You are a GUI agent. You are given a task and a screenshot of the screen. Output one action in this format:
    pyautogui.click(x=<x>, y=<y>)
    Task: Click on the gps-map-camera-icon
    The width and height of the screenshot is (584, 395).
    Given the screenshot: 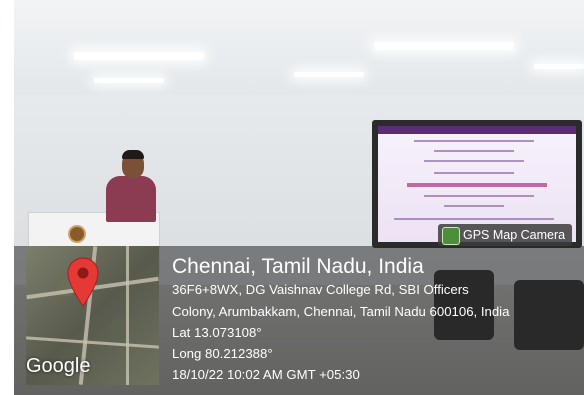 What is the action you would take?
    pyautogui.click(x=451, y=236)
    